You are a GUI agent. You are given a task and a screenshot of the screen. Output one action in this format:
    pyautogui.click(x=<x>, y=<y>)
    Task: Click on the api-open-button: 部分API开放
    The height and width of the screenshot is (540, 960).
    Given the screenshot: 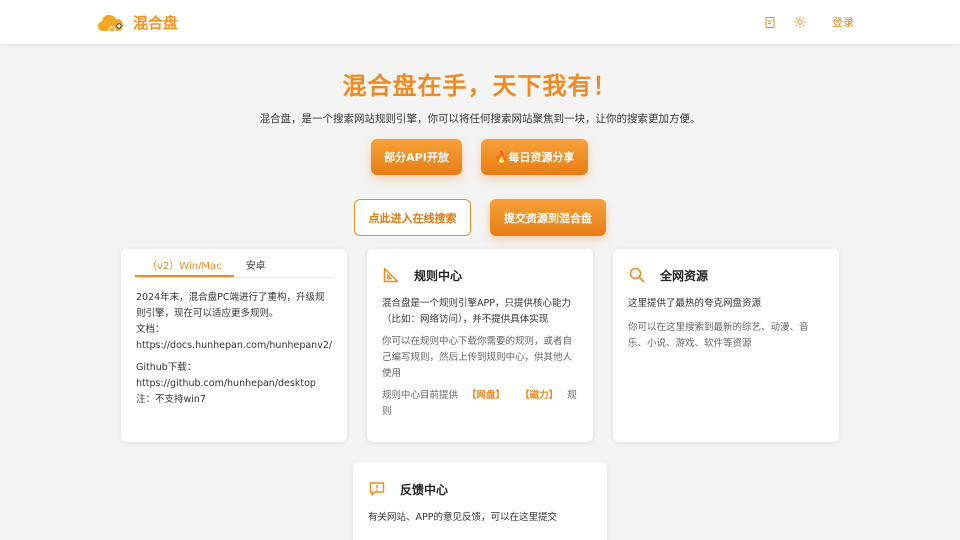 What is the action you would take?
    pyautogui.click(x=416, y=157)
    